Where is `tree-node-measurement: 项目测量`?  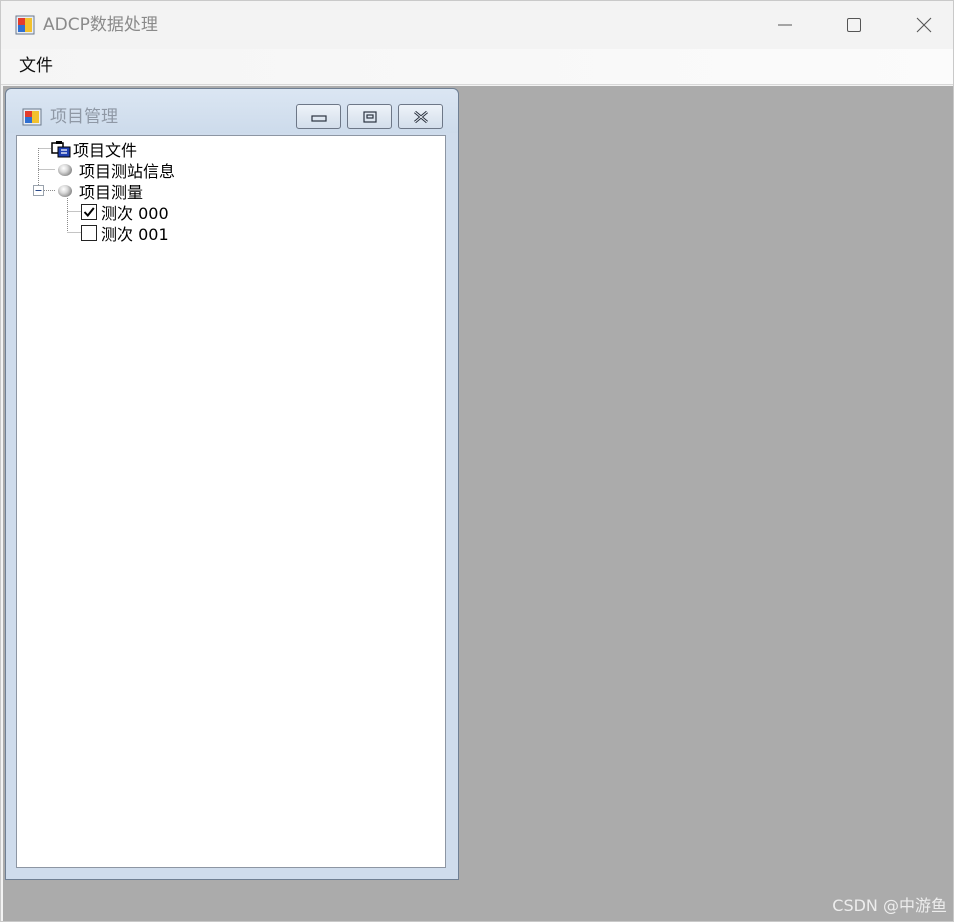 tree-node-measurement: 项目测量 is located at coordinates (99, 191).